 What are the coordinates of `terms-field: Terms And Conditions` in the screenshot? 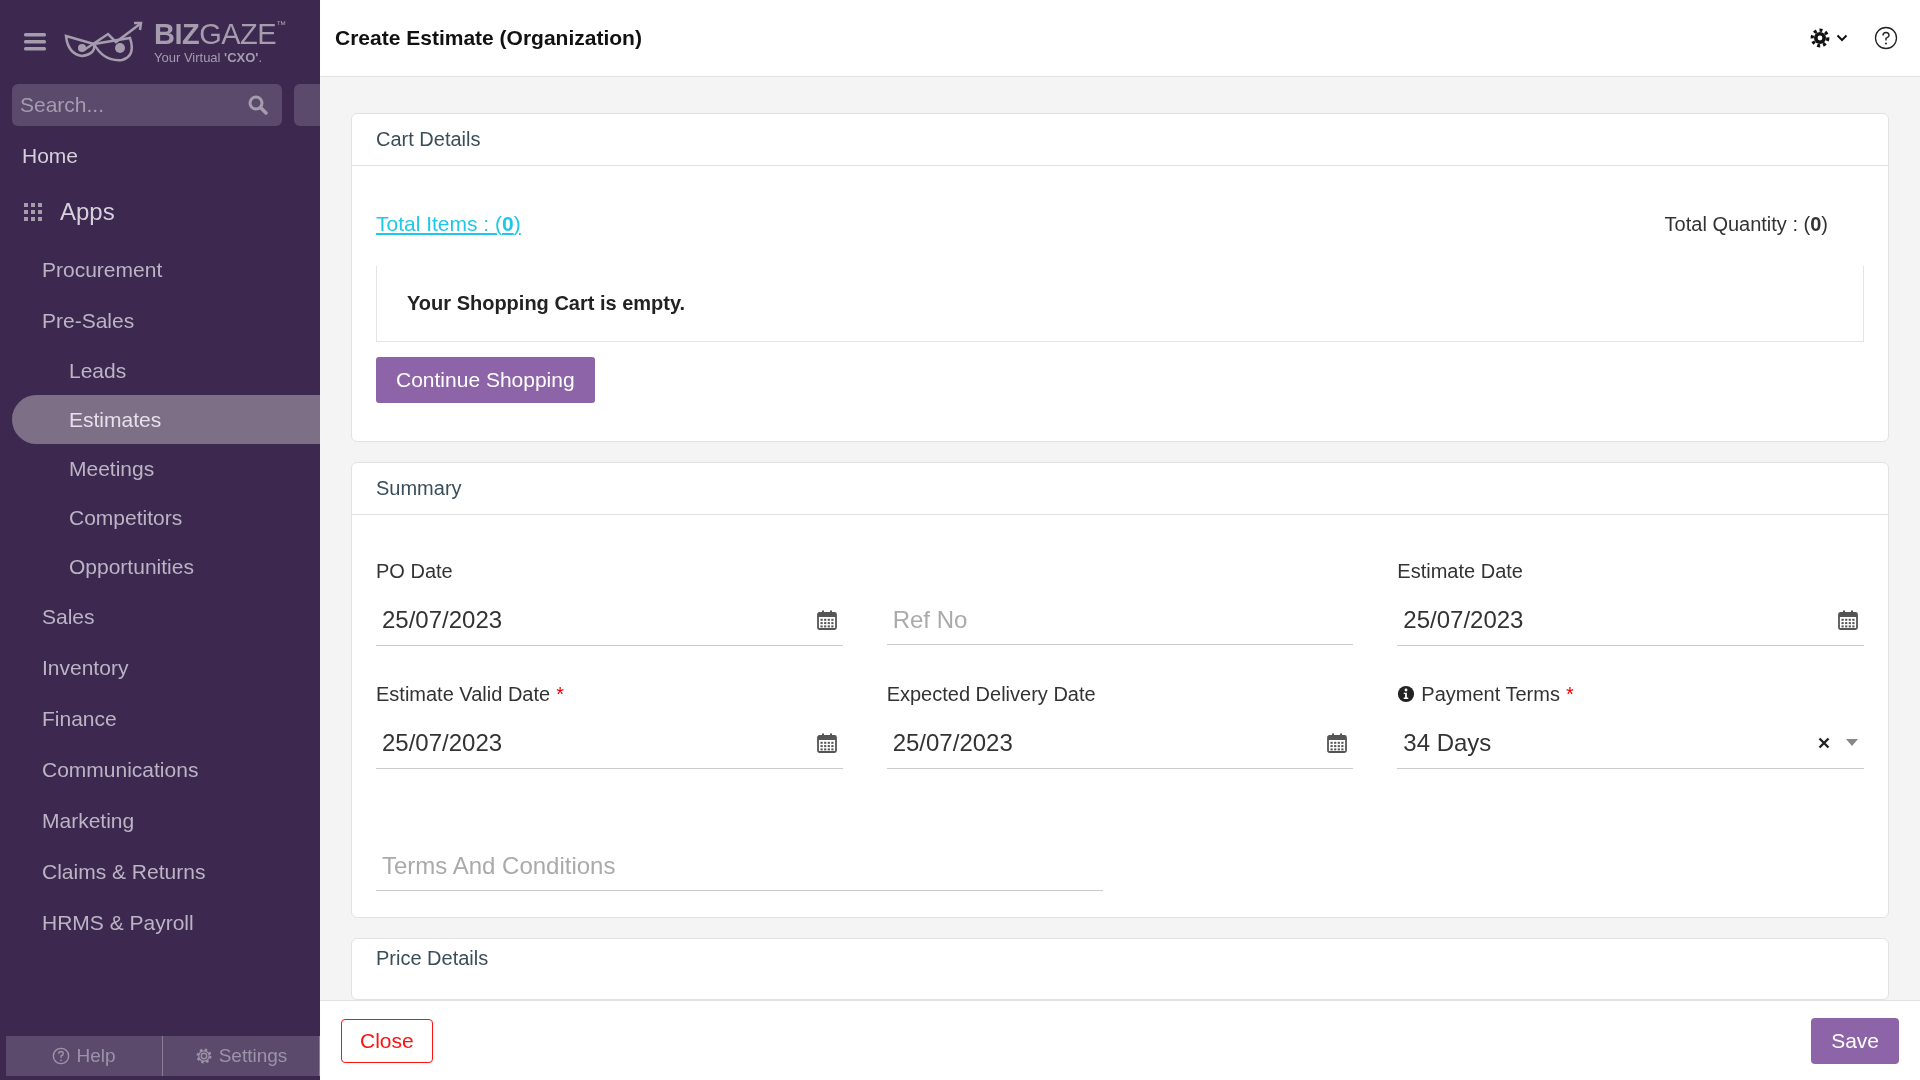 It's located at (739, 866).